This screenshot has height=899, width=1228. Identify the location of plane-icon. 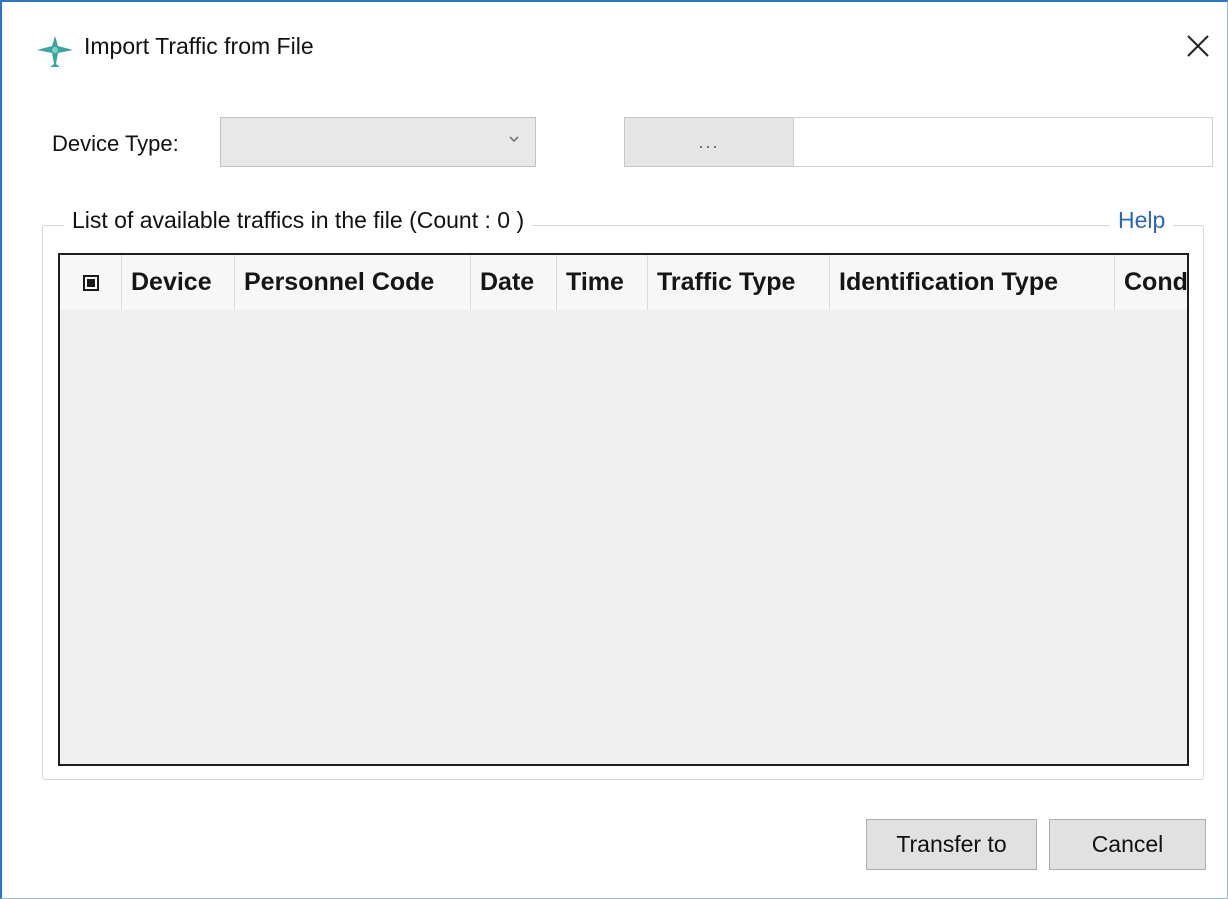
(55, 51).